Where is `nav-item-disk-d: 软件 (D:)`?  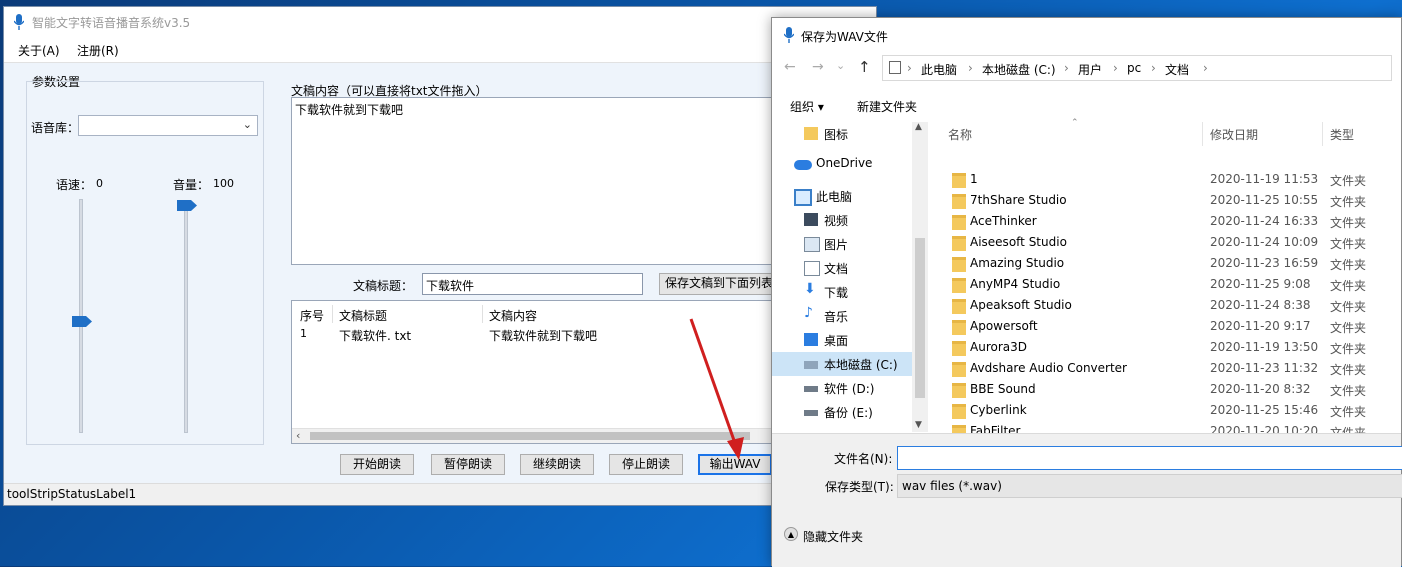 nav-item-disk-d: 软件 (D:) is located at coordinates (842, 388).